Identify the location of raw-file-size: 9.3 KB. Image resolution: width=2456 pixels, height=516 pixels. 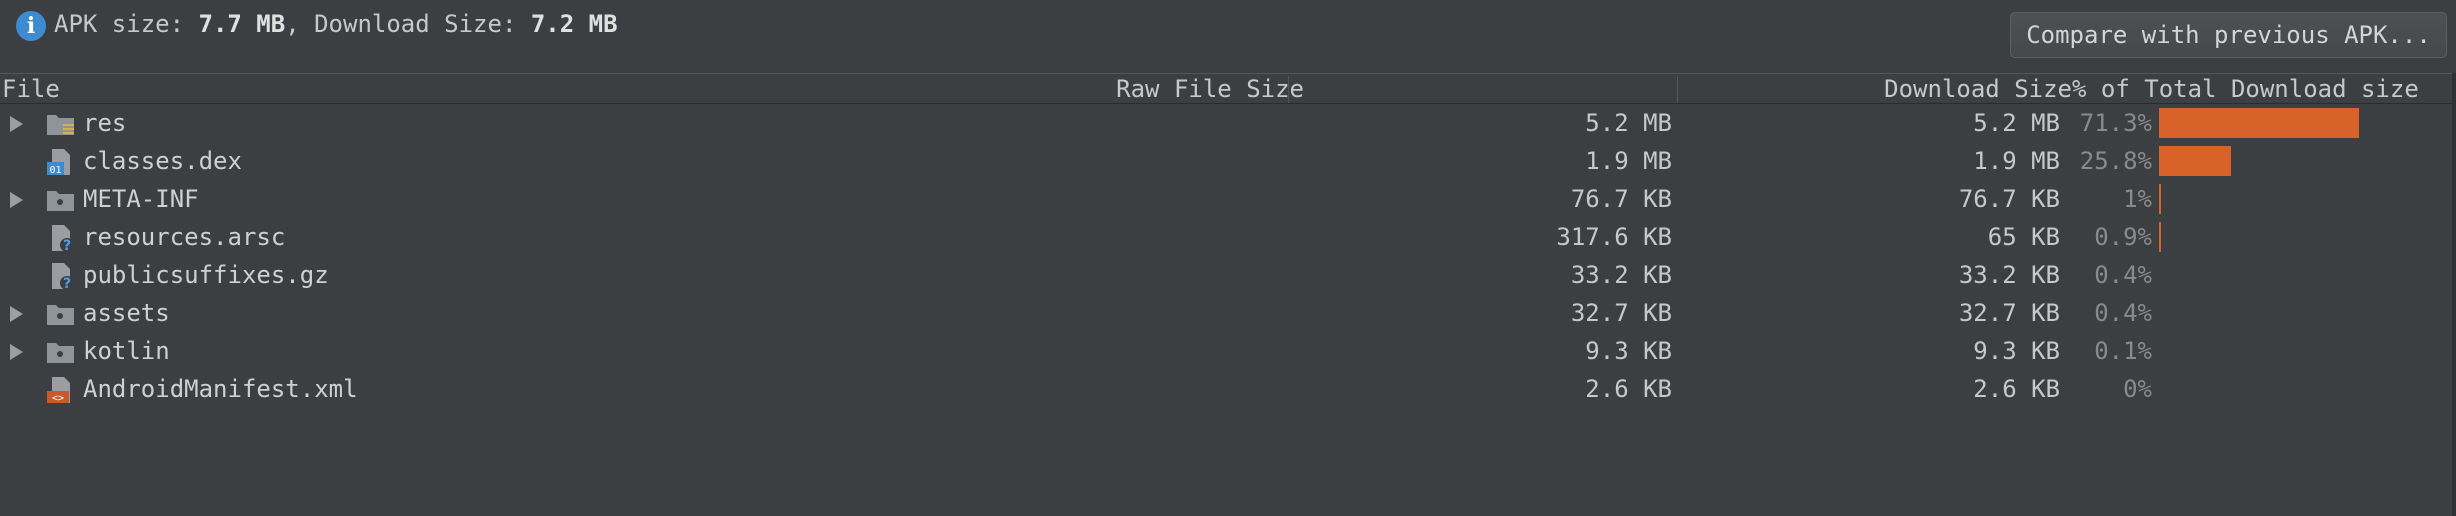
(1628, 351).